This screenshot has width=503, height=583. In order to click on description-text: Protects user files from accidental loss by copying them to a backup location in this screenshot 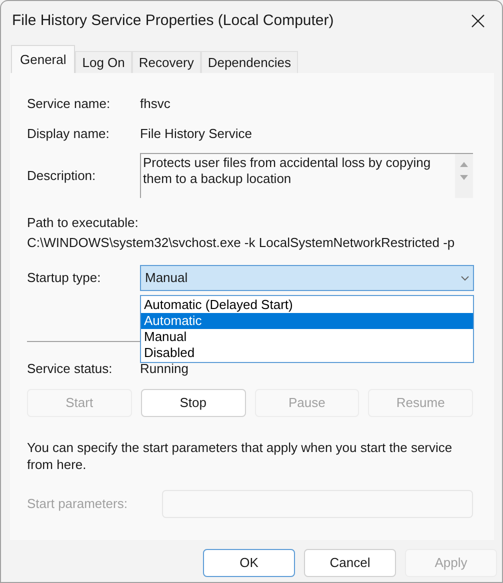, I will do `click(287, 171)`.